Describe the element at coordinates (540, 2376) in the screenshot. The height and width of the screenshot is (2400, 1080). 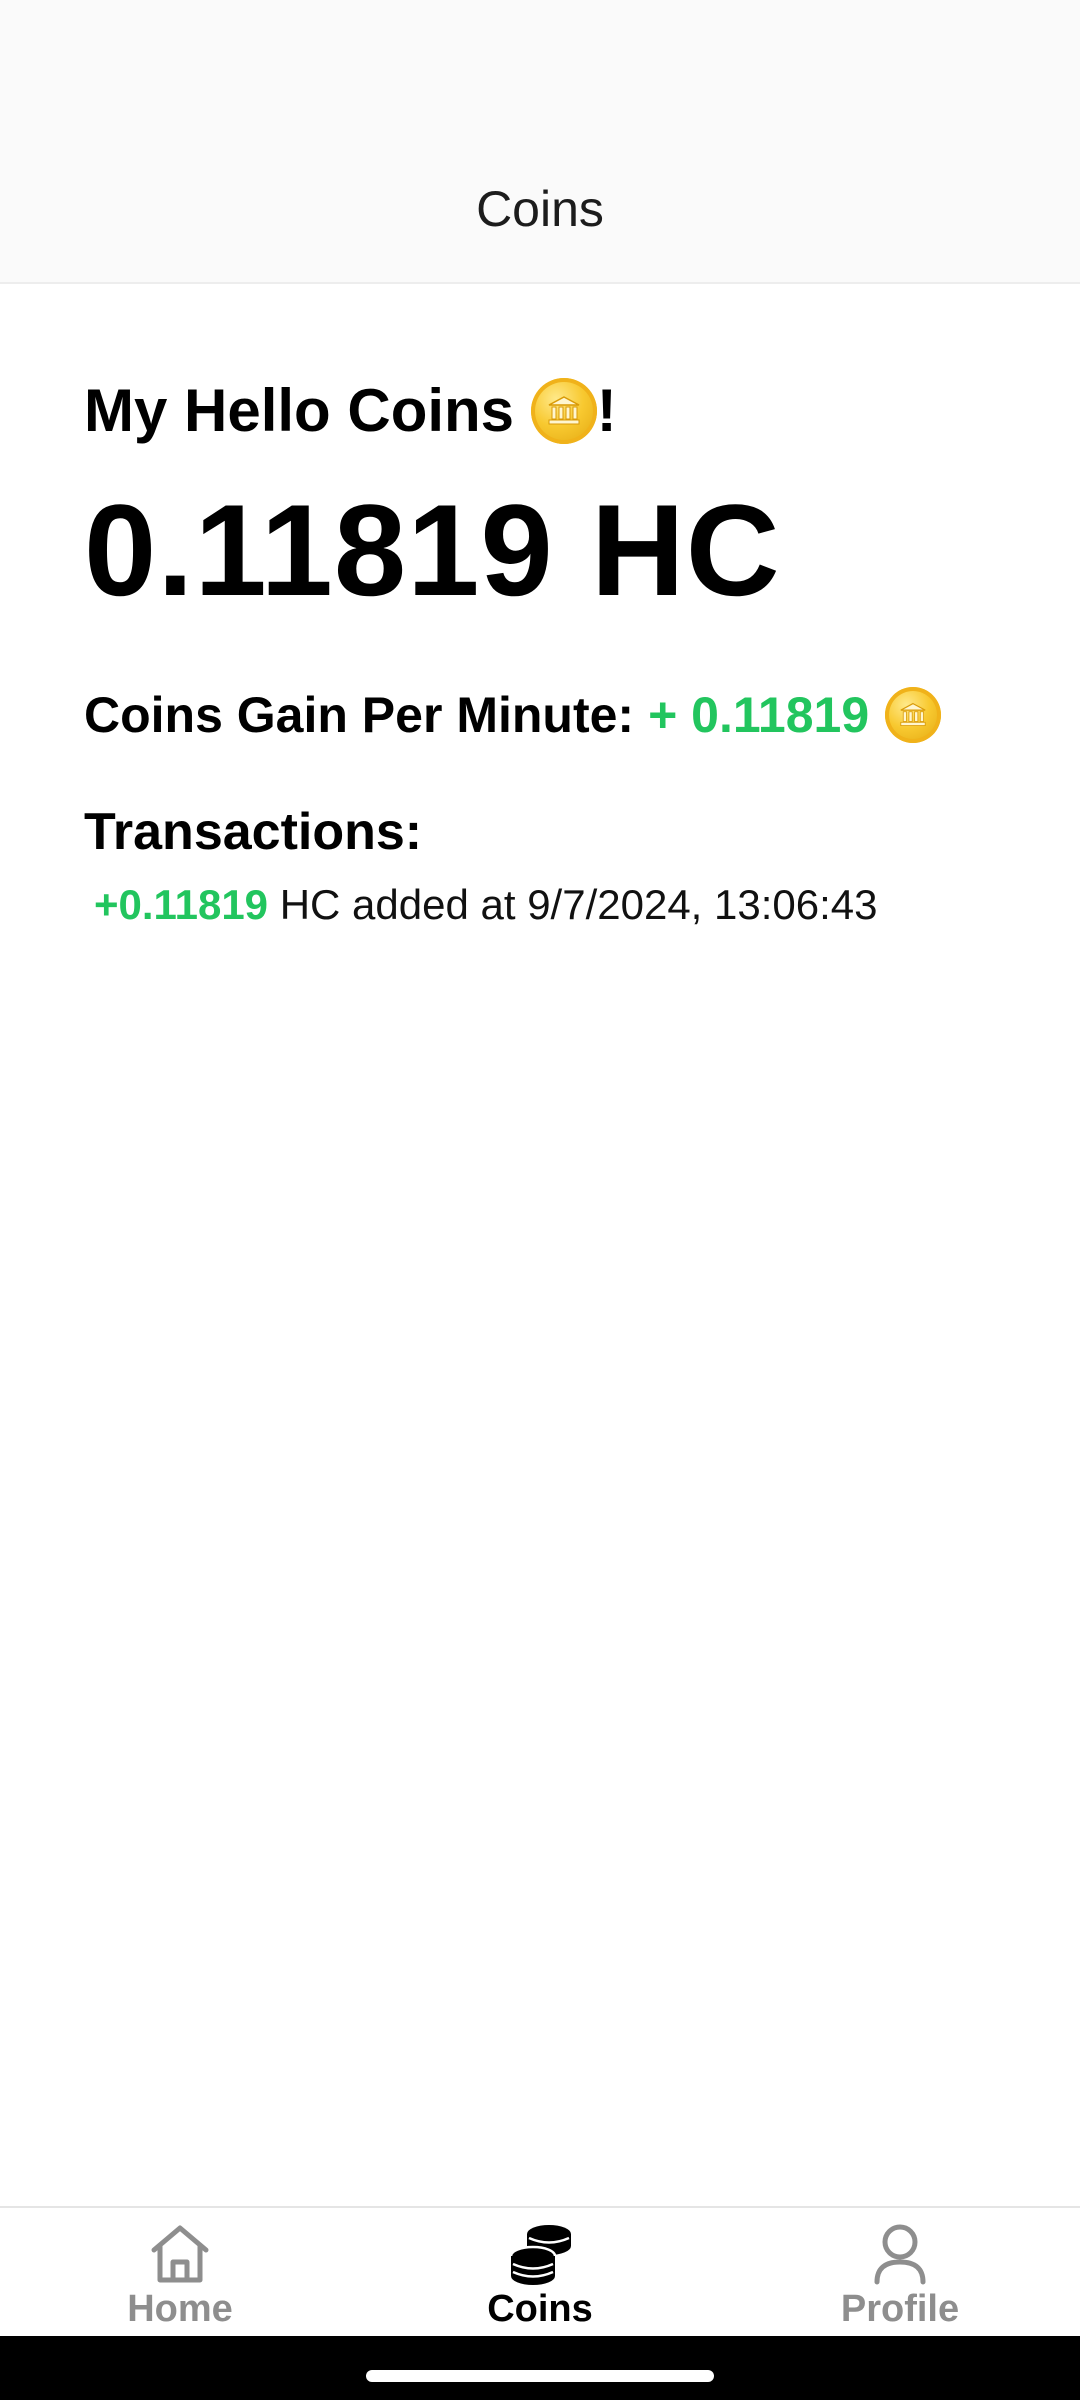
I see `home-indicator` at that location.